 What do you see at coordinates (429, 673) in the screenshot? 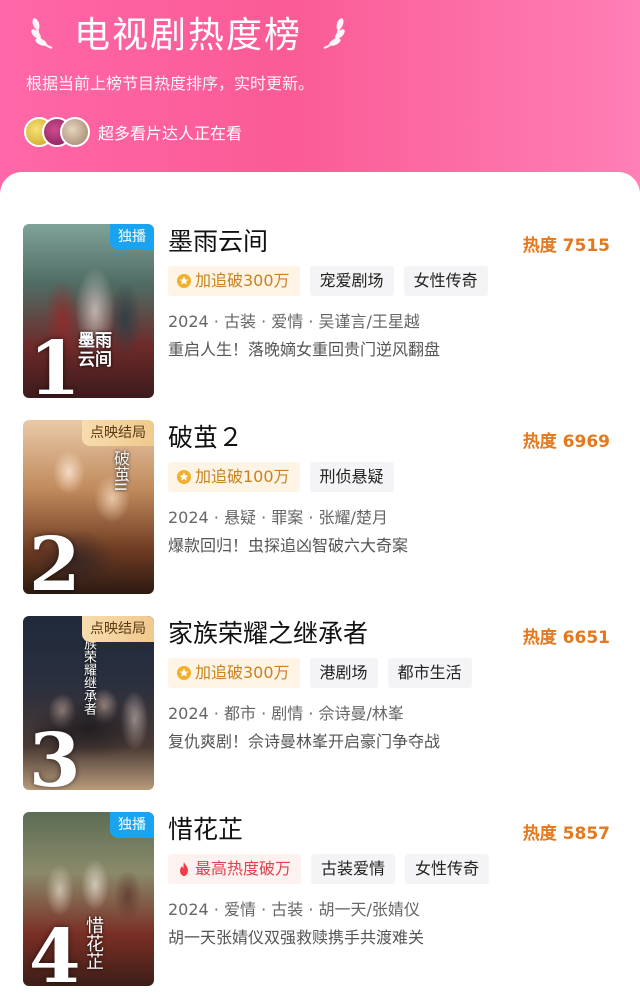
I see `category-tag: 都市生活` at bounding box center [429, 673].